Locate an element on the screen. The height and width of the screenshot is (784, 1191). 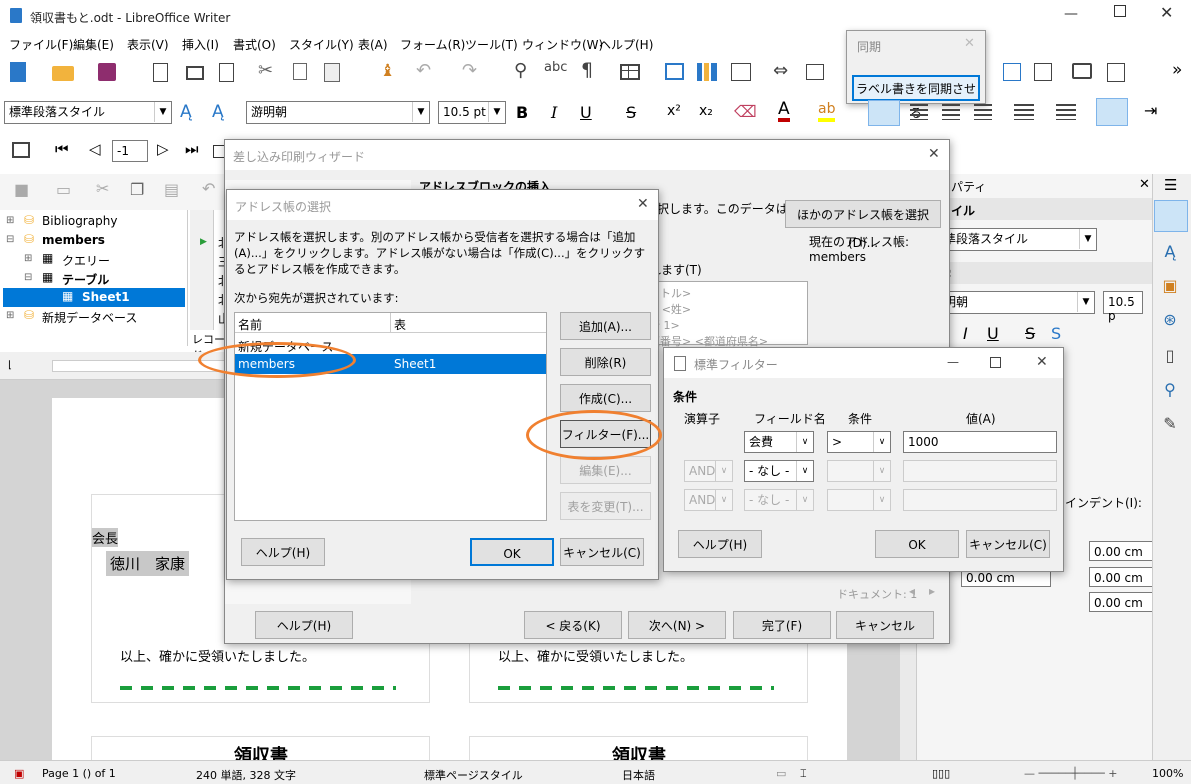
sidebar-menu-icon: ☰ is located at coordinates (1170, 185).